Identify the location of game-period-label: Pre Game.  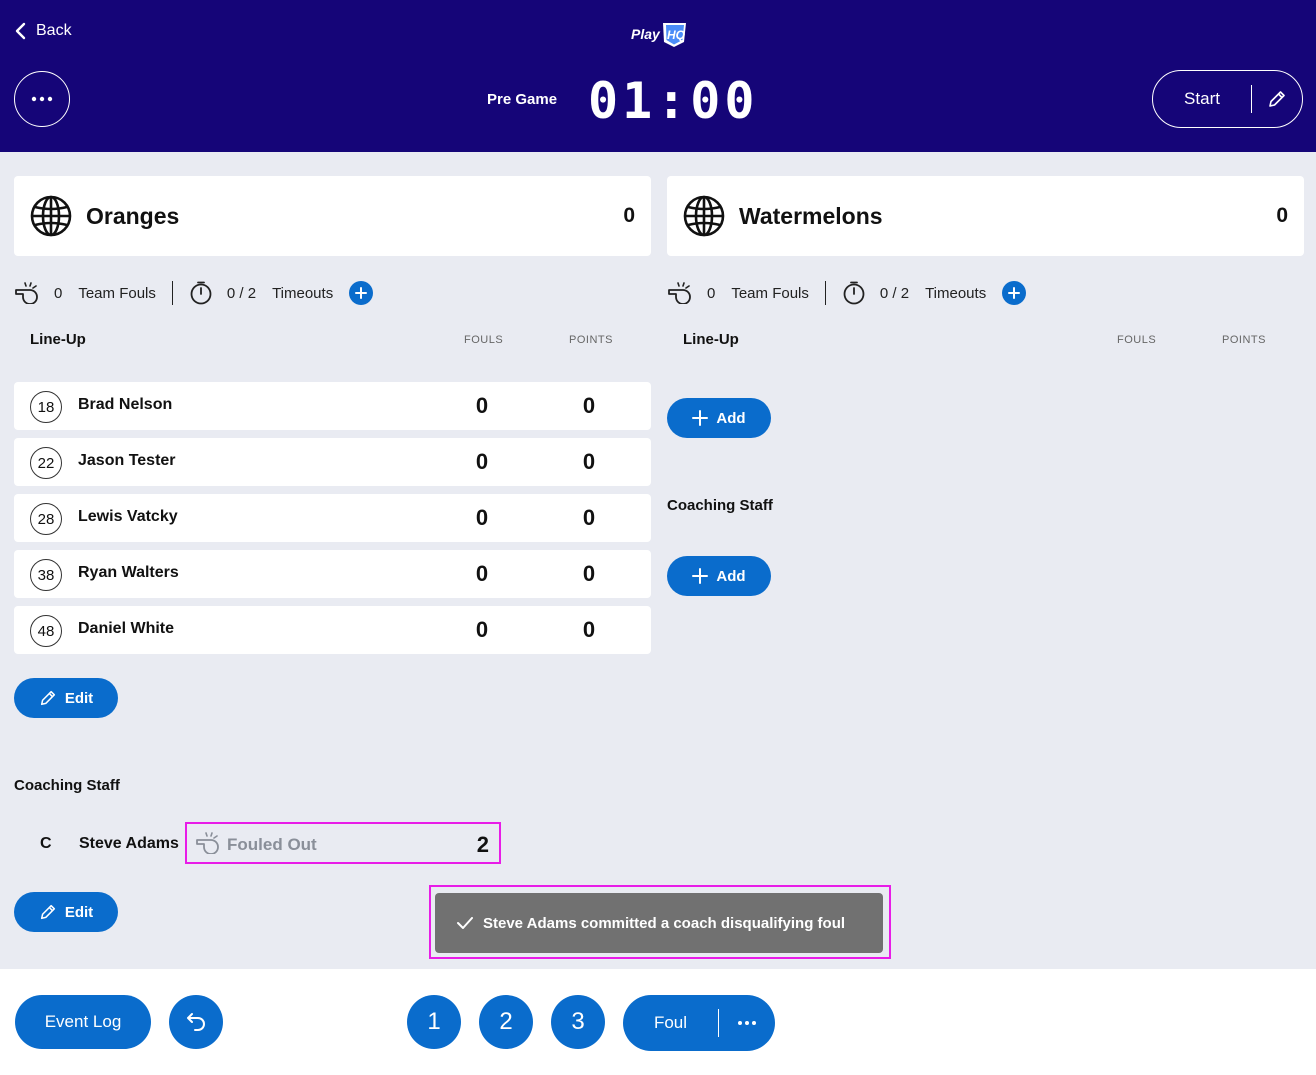
(522, 99).